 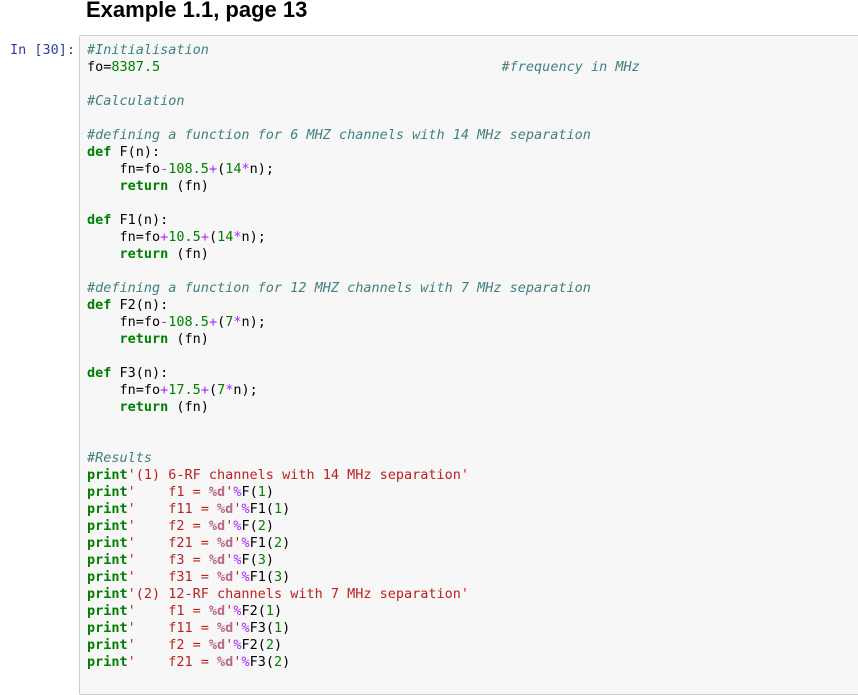 What do you see at coordinates (363, 509) in the screenshot?
I see `code-line: print' f11 = %d'%F1(1)` at bounding box center [363, 509].